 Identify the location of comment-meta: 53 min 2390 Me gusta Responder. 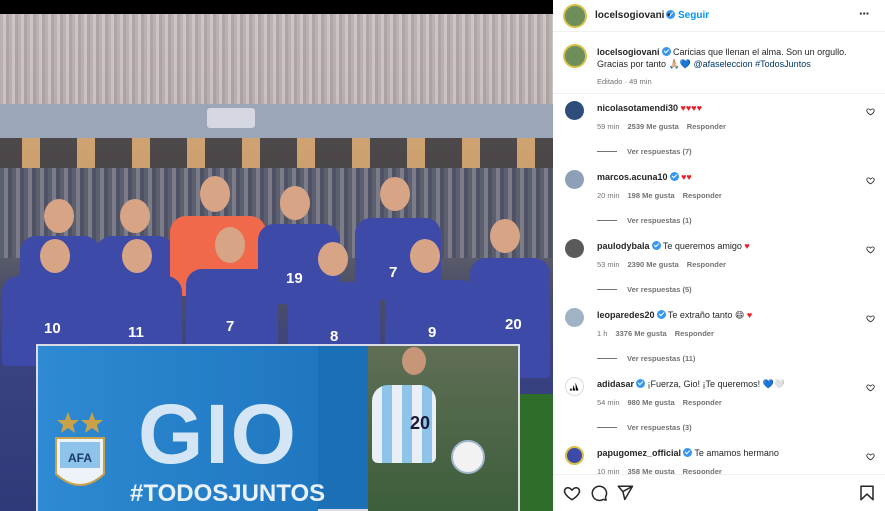
(665, 264).